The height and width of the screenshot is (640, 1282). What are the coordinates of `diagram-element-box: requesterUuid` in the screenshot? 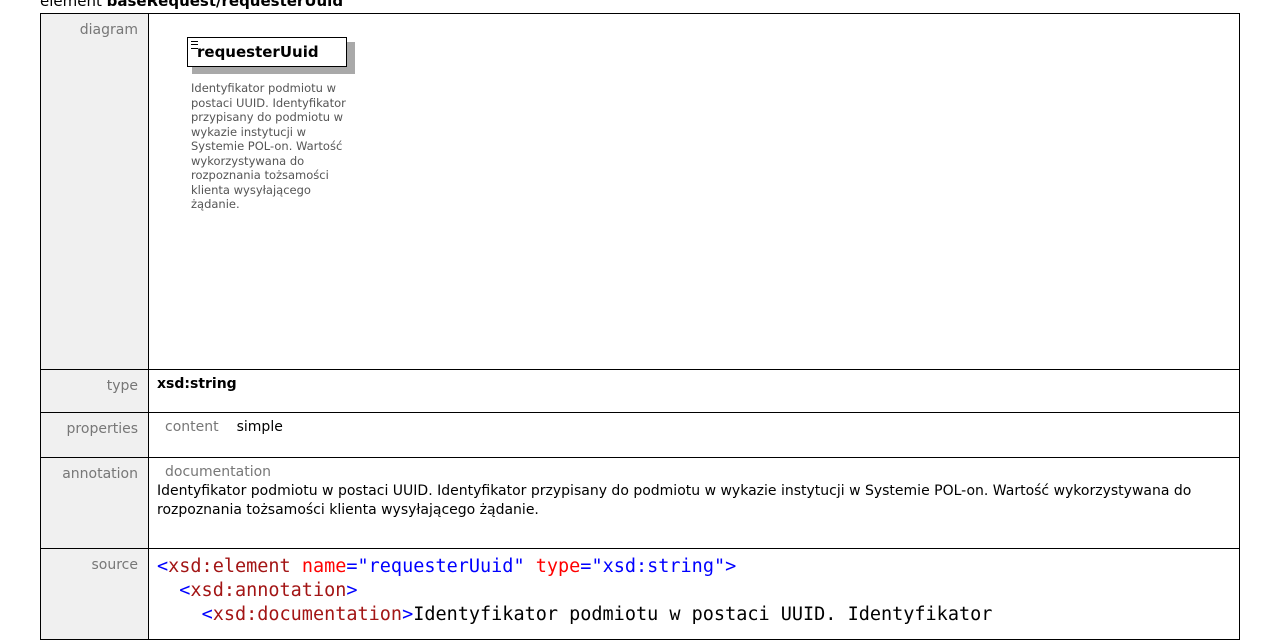 It's located at (267, 52).